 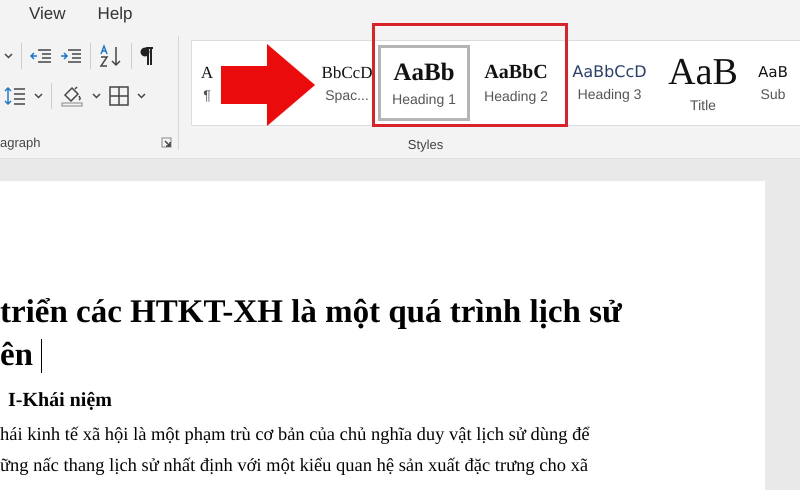 What do you see at coordinates (72, 96) in the screenshot?
I see `shading-bucket-icon` at bounding box center [72, 96].